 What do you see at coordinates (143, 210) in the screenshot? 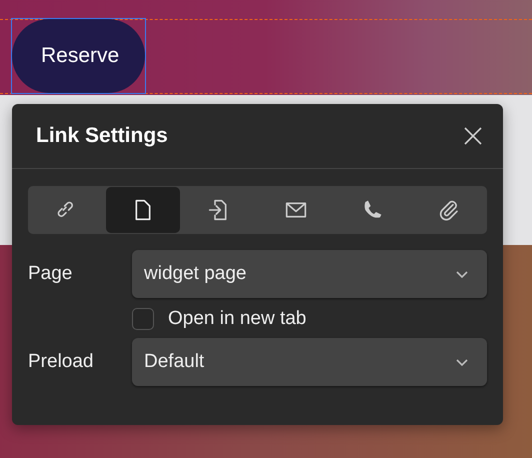
I see `page-tab` at bounding box center [143, 210].